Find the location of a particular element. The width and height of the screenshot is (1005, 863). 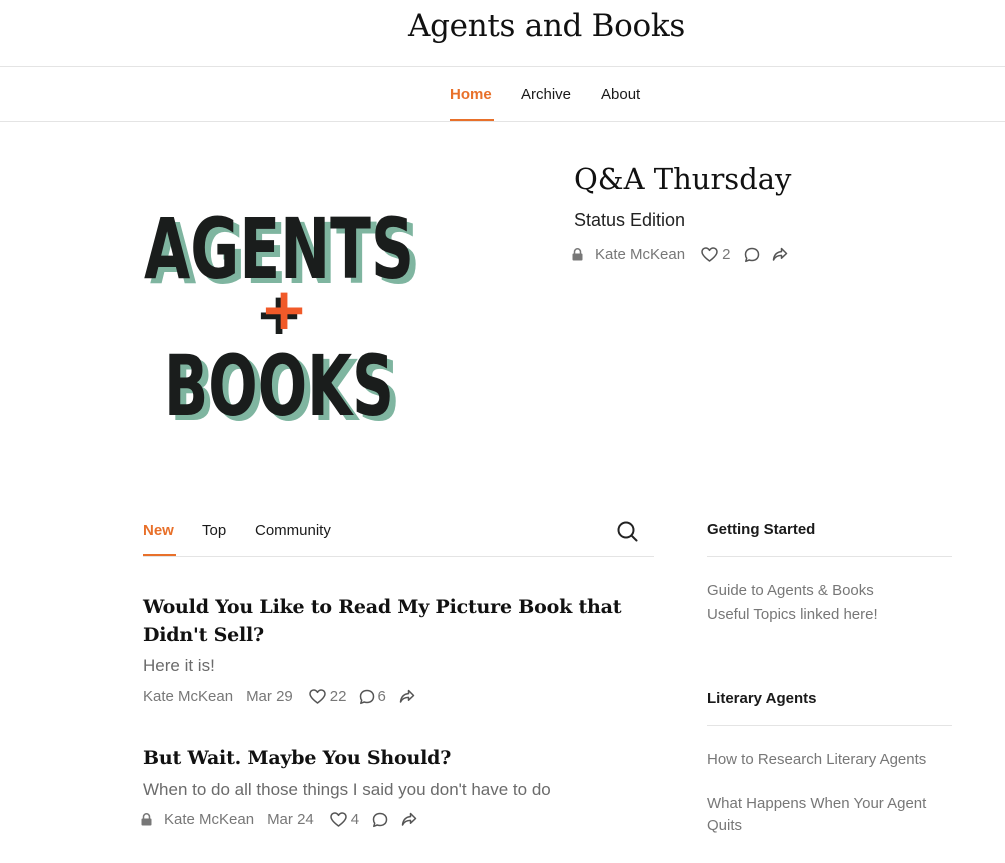

sidebar-heading: Literary Agents is located at coordinates (762, 698).